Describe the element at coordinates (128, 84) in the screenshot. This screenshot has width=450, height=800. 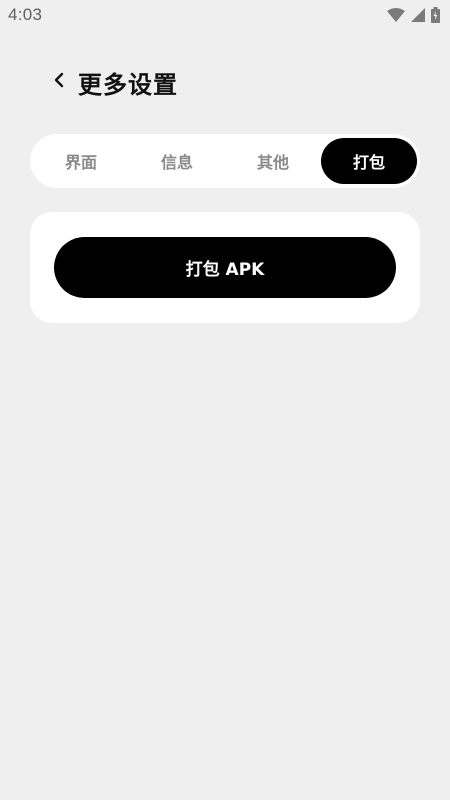
I see `page-title: 更多设置` at that location.